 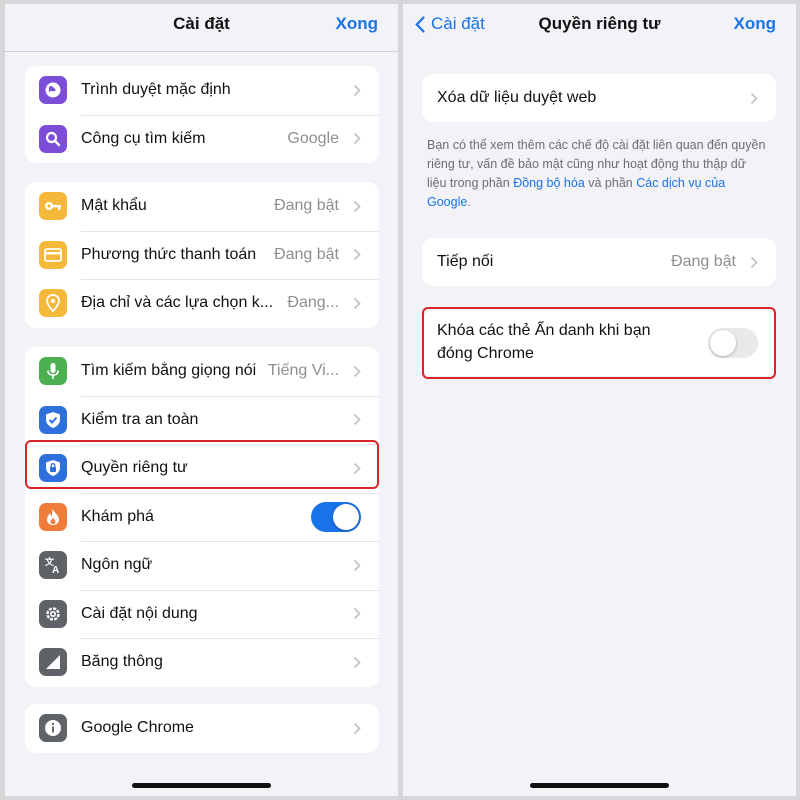 I want to click on settings-item-label: Trình duyệt mặc định, so click(x=156, y=90).